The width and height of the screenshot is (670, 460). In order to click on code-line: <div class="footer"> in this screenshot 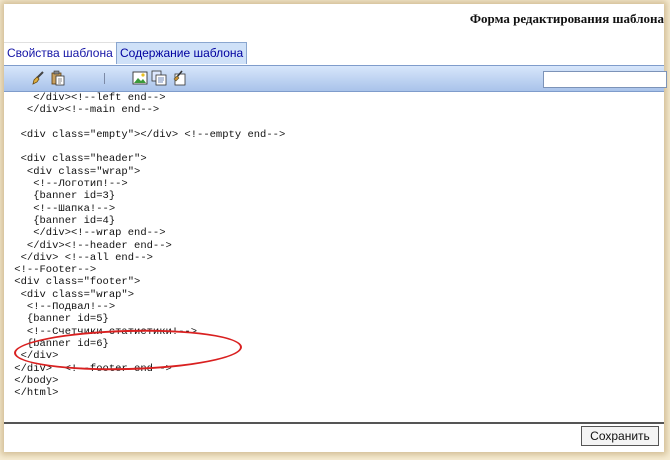, I will do `click(74, 282)`.